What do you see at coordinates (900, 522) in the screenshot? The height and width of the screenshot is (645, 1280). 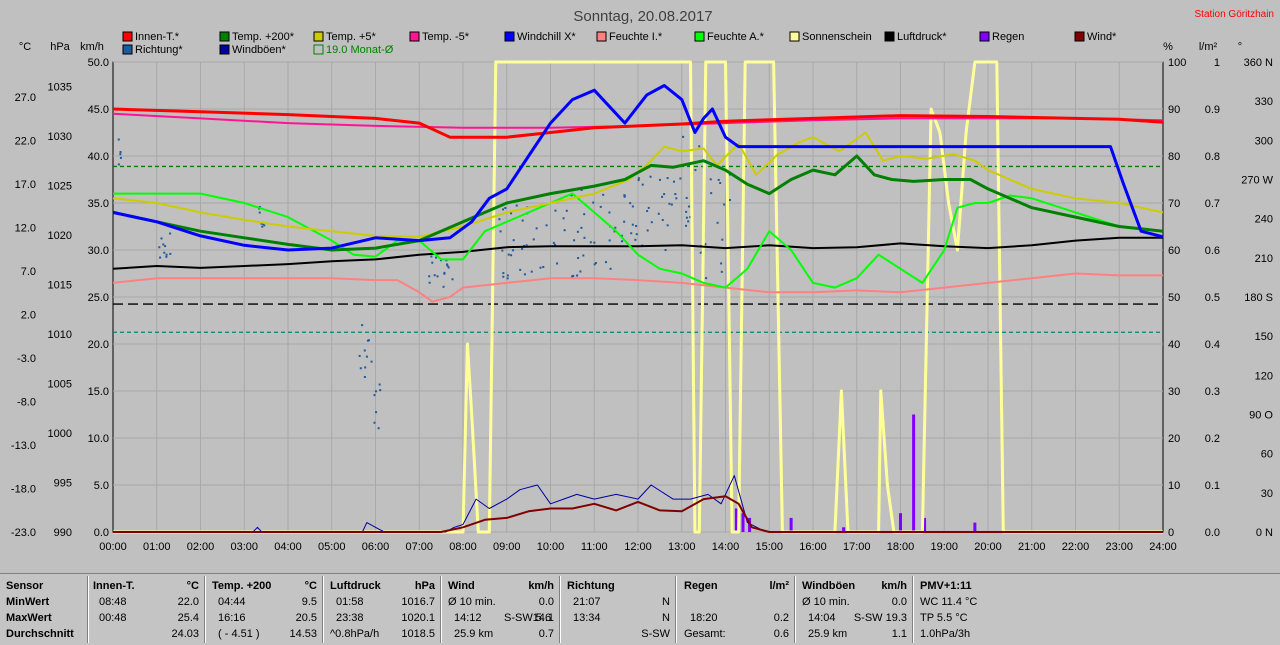 I see `rain-bar` at bounding box center [900, 522].